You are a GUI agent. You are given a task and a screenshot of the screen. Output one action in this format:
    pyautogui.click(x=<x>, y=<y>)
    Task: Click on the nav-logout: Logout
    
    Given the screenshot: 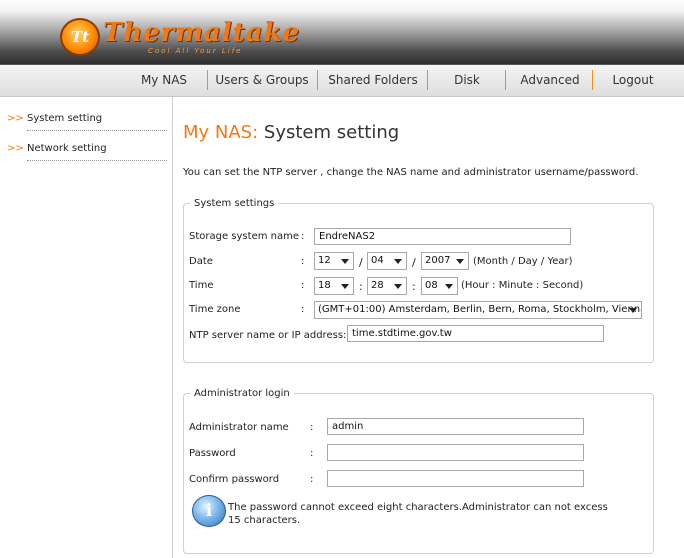 What is the action you would take?
    pyautogui.click(x=633, y=80)
    